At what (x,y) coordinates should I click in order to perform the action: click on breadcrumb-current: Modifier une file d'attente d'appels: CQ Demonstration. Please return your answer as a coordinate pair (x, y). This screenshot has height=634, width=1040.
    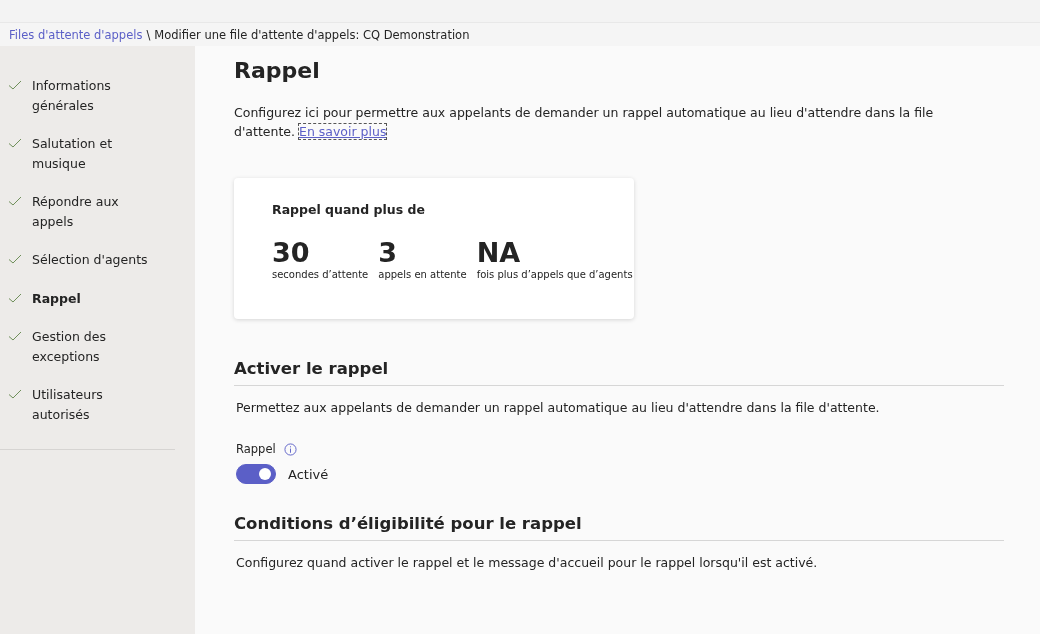
    Looking at the image, I should click on (312, 34).